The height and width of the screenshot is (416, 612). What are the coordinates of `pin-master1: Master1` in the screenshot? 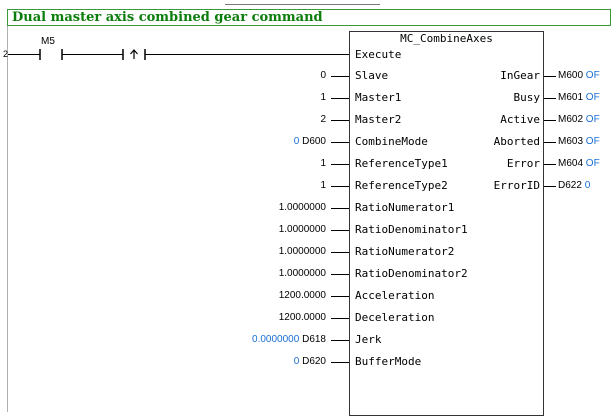 It's located at (378, 97).